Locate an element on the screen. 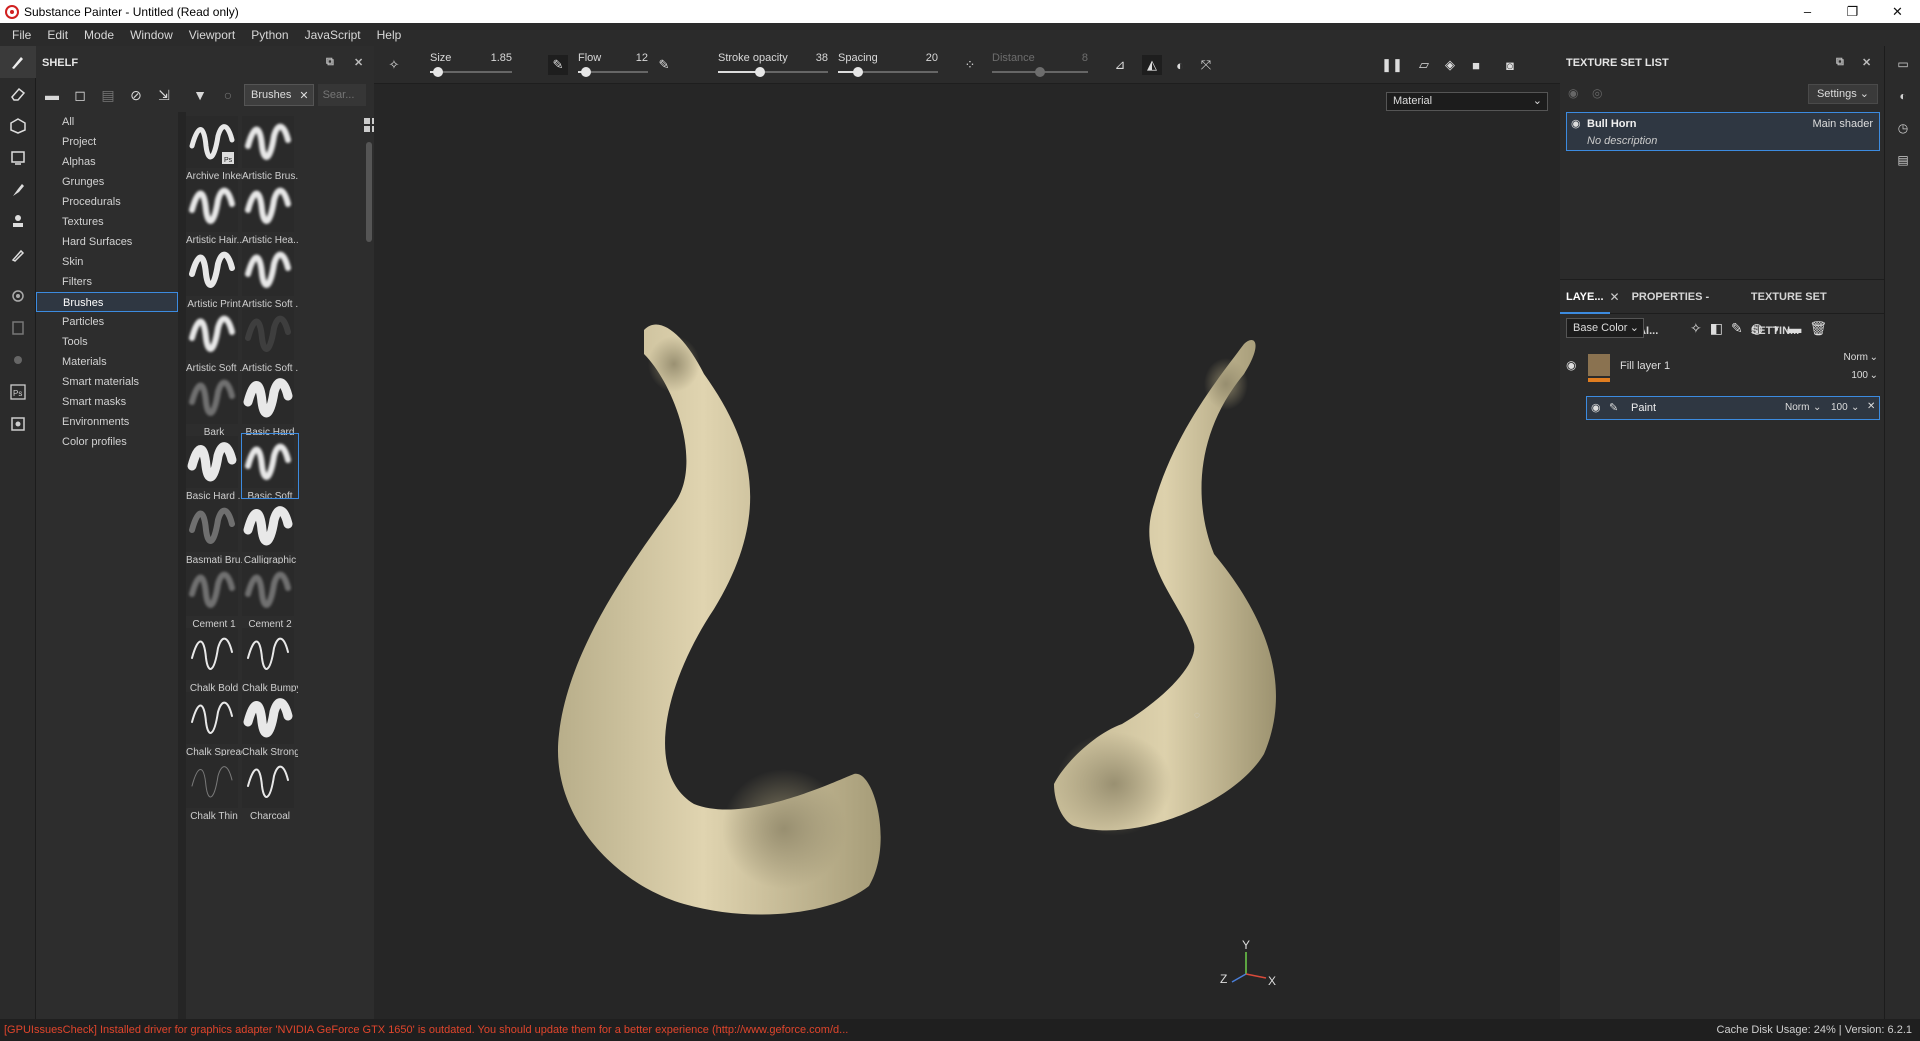 The image size is (1920, 1041). close-tsl-icon: ✕ is located at coordinates (1866, 62).